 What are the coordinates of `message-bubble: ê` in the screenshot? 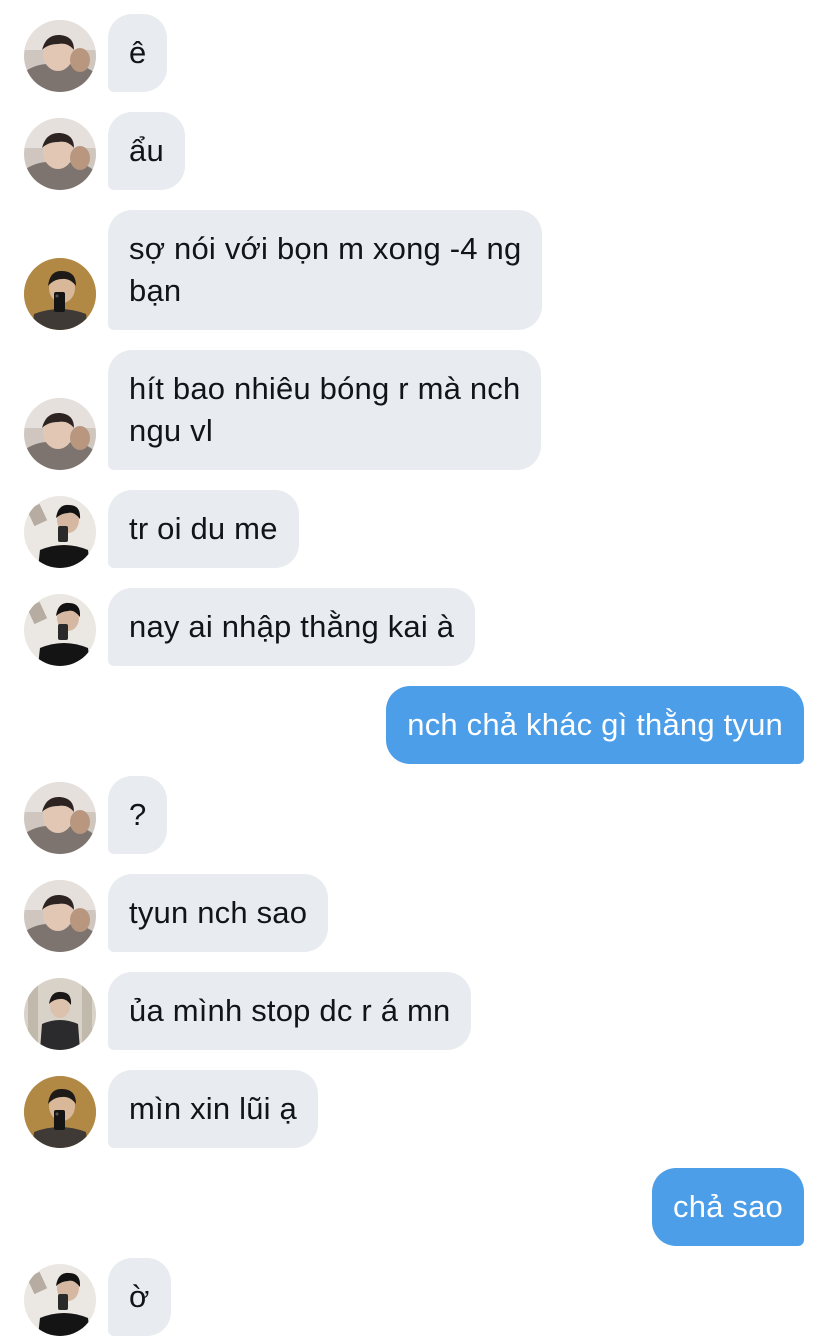 It's located at (138, 53).